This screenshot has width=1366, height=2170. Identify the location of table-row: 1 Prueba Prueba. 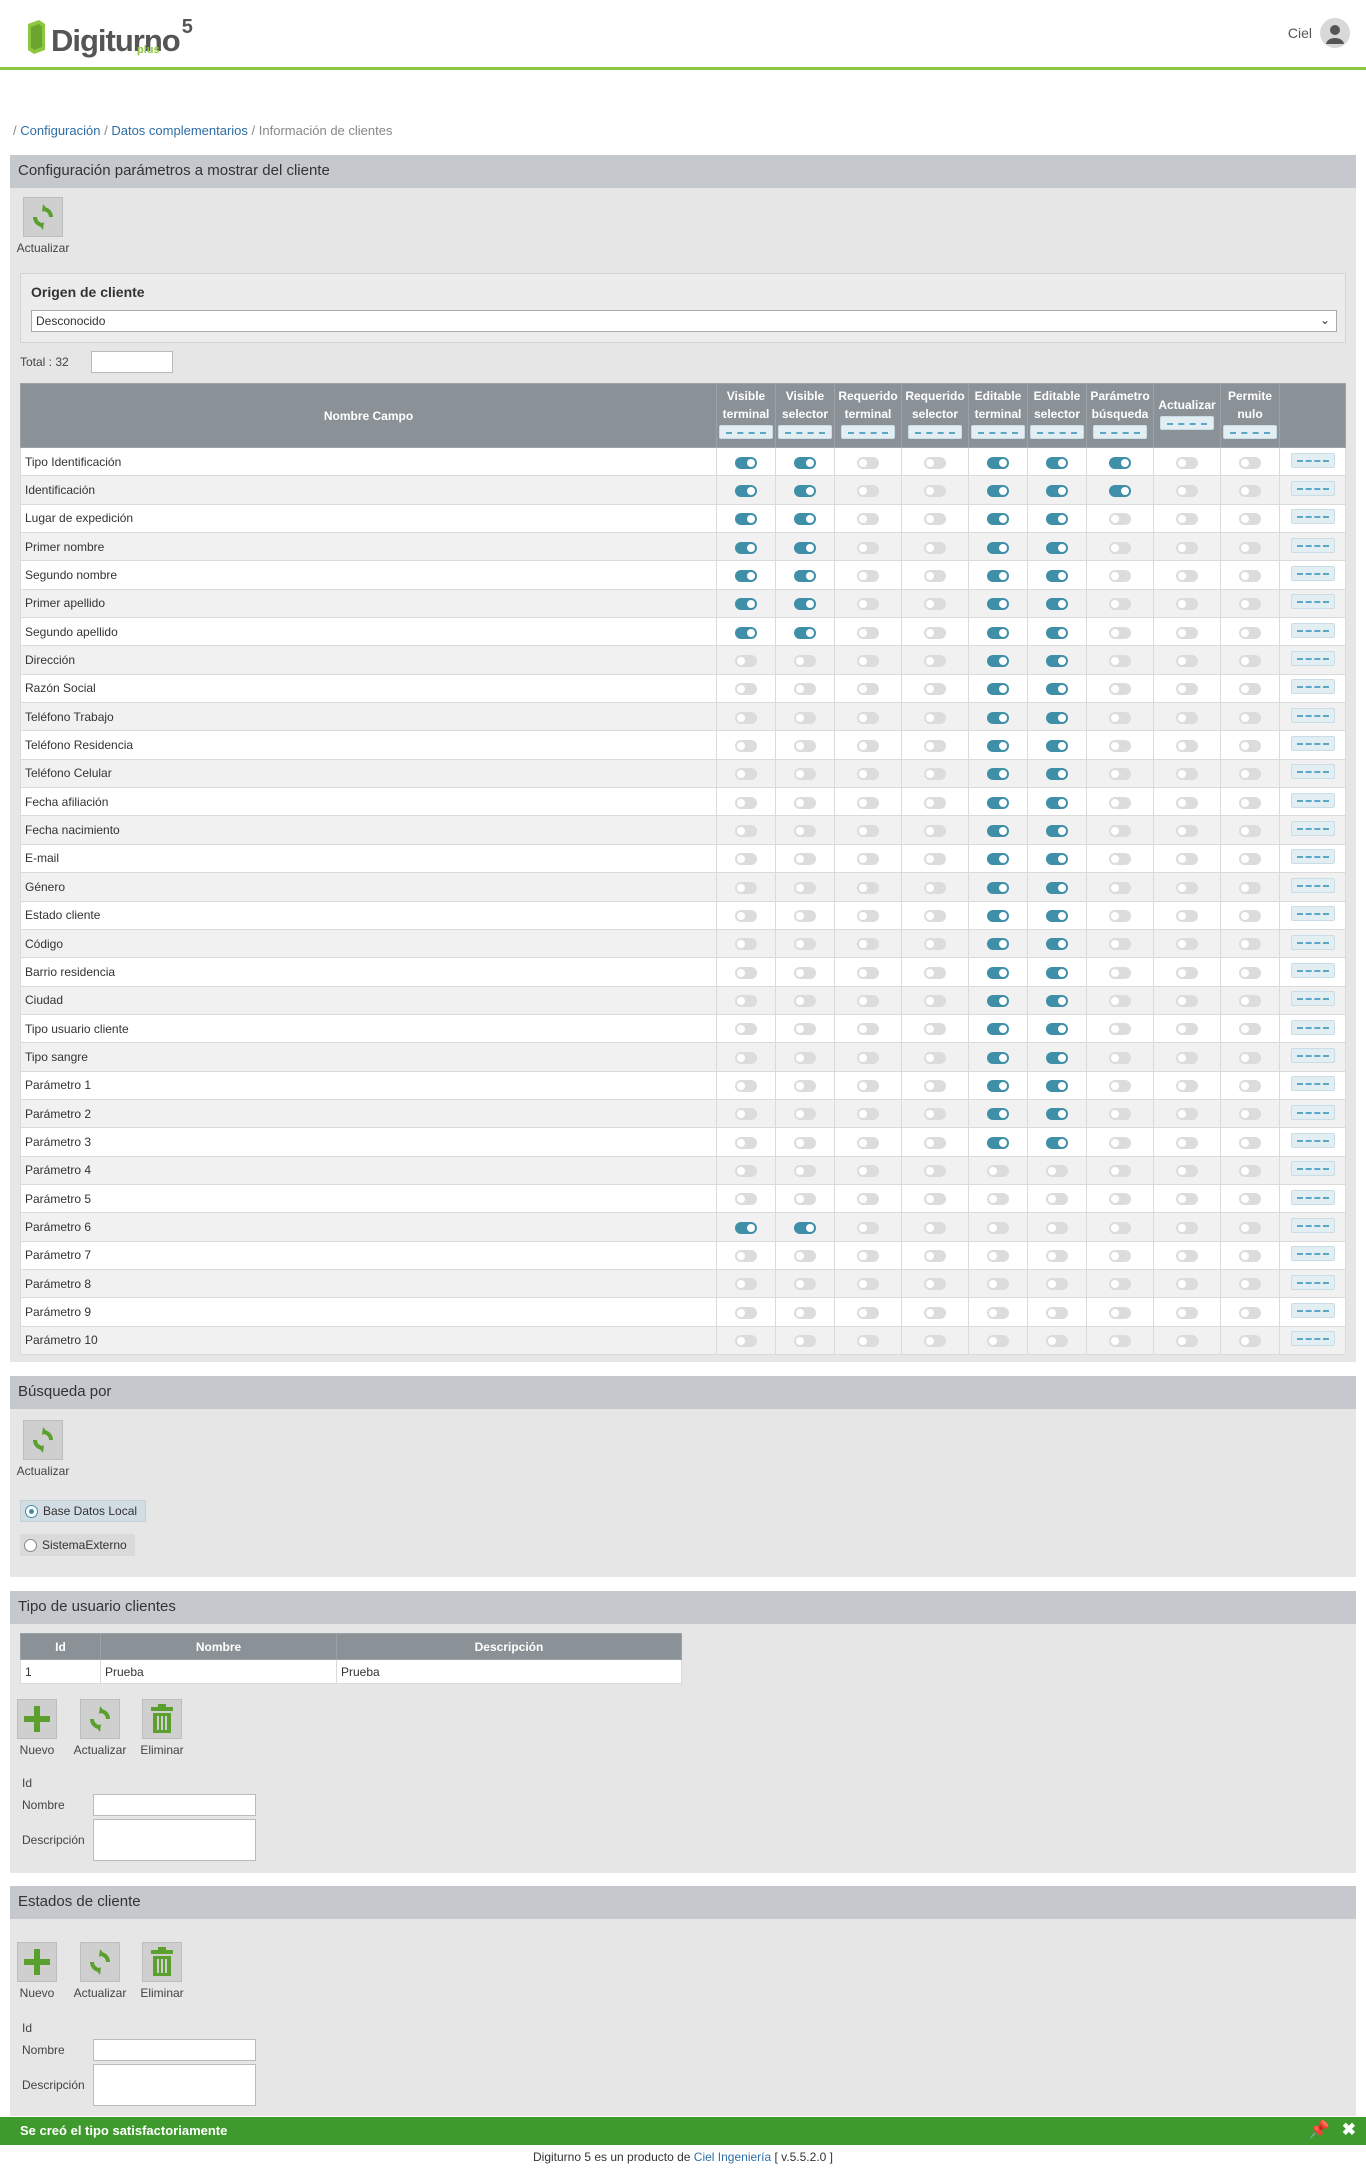
(351, 1671).